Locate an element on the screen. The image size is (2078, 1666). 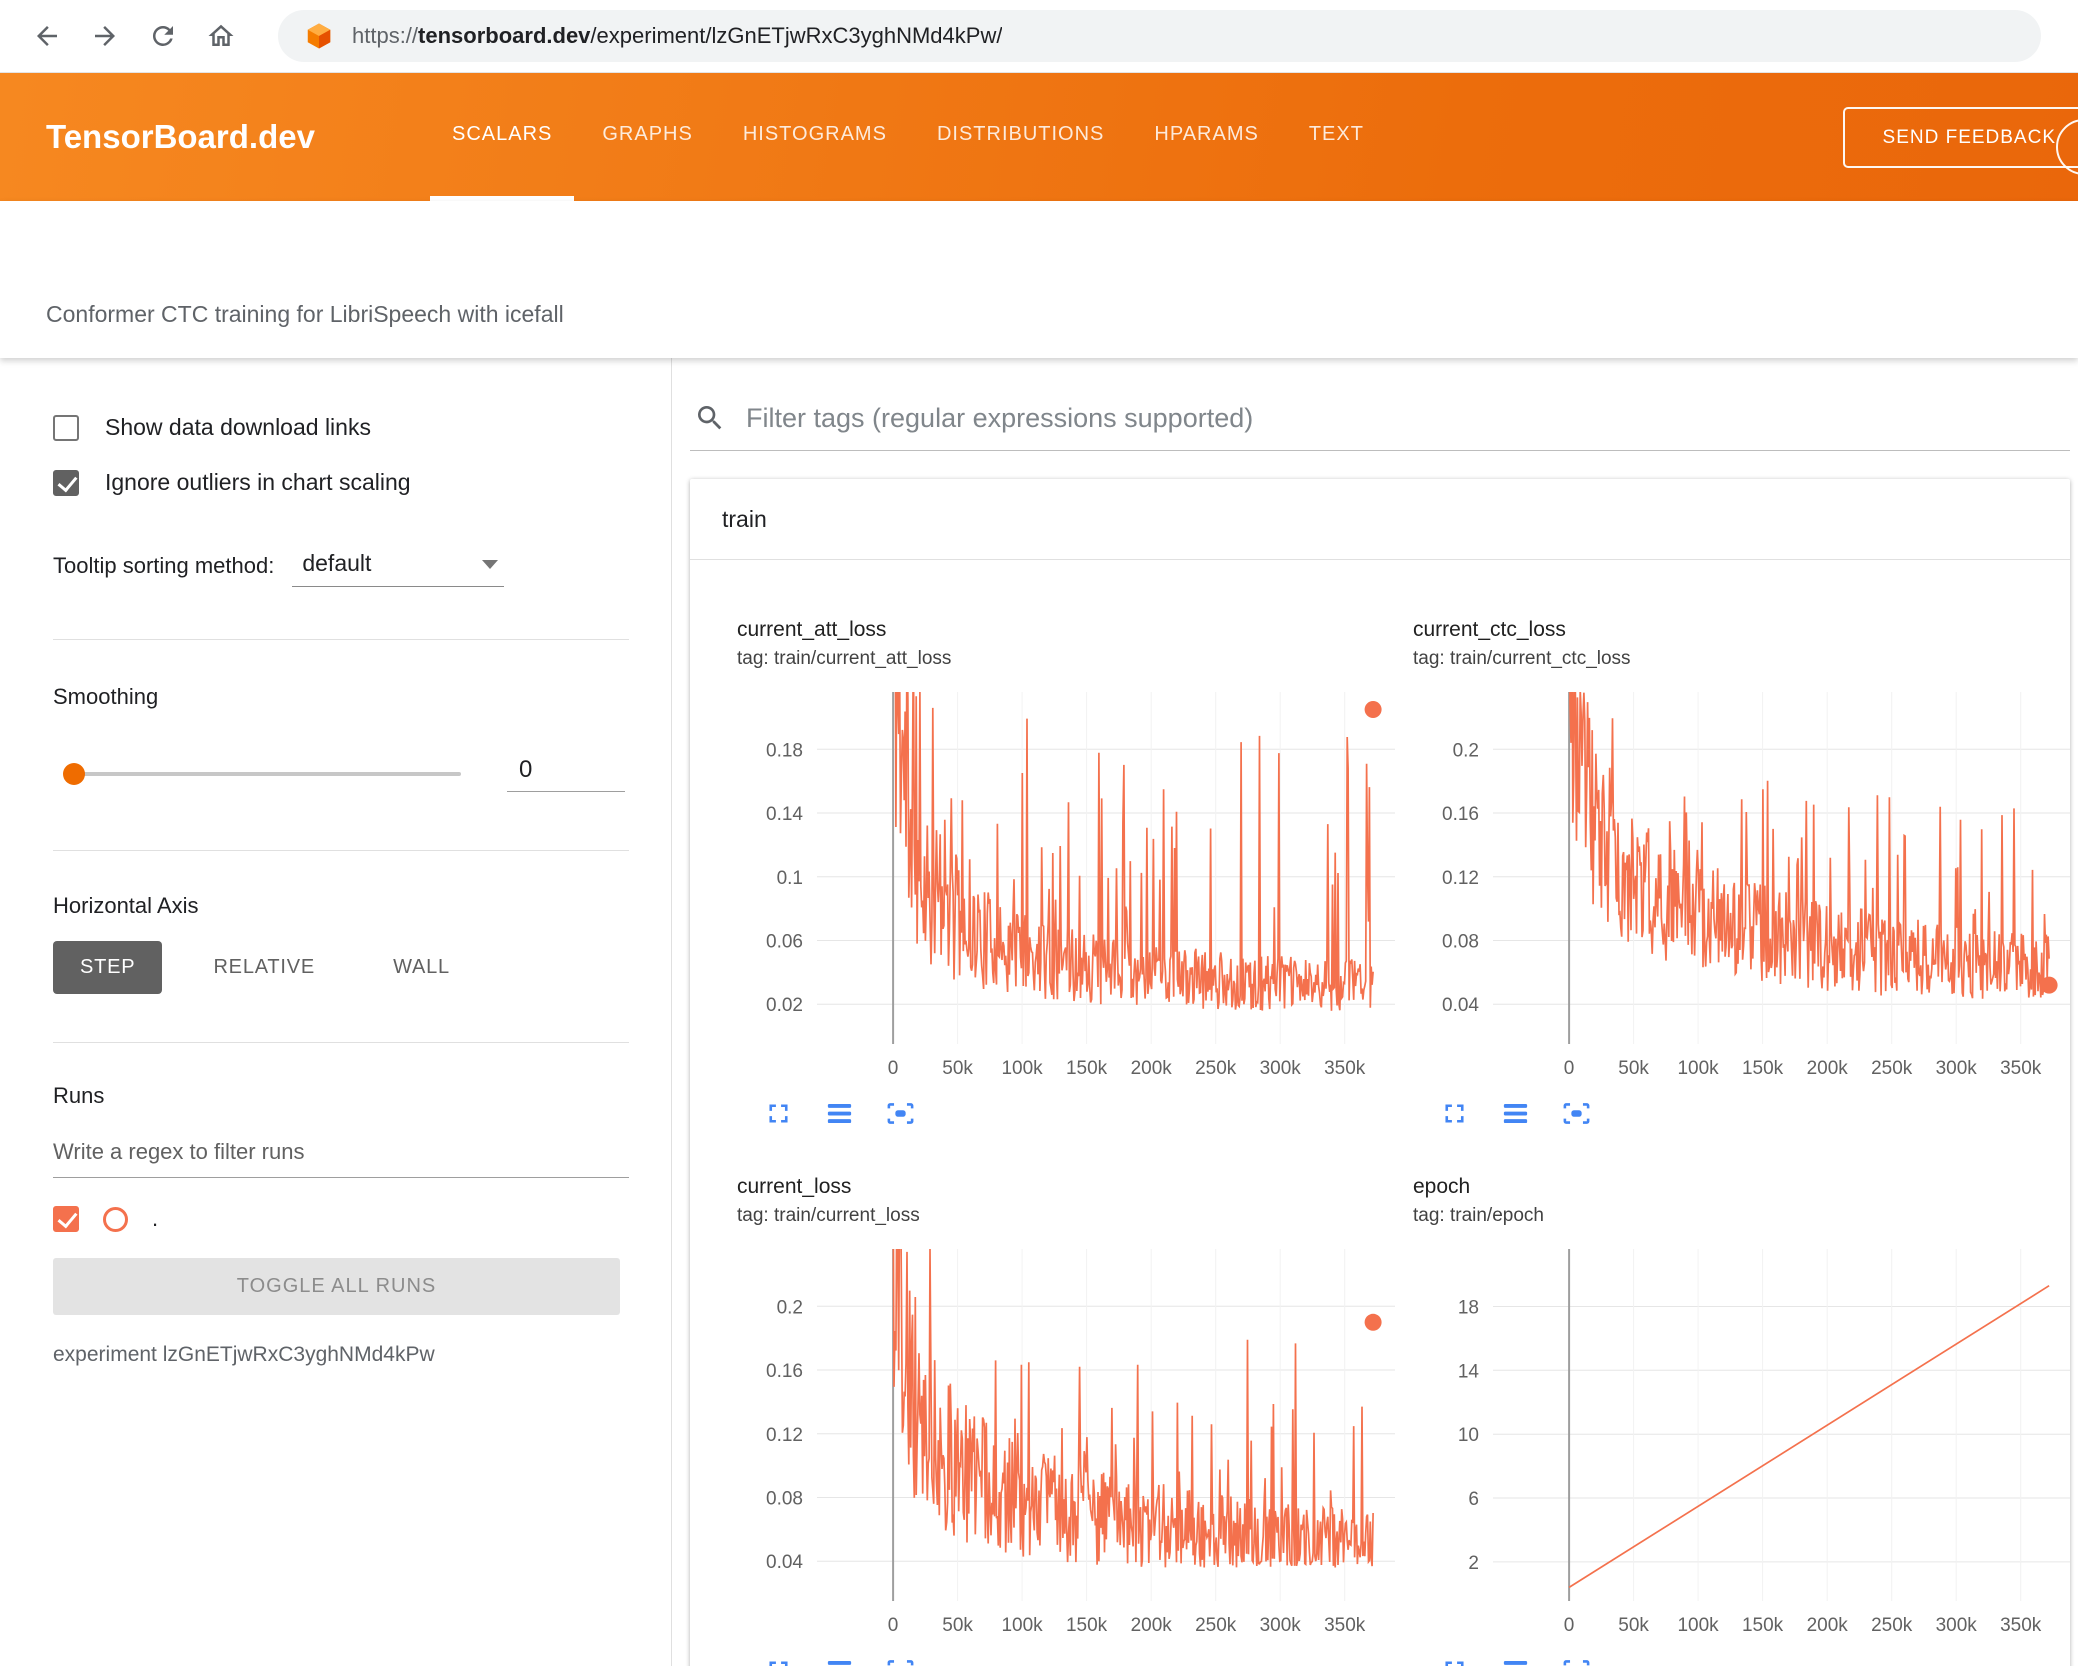
smoothing-slider is located at coordinates (262, 774).